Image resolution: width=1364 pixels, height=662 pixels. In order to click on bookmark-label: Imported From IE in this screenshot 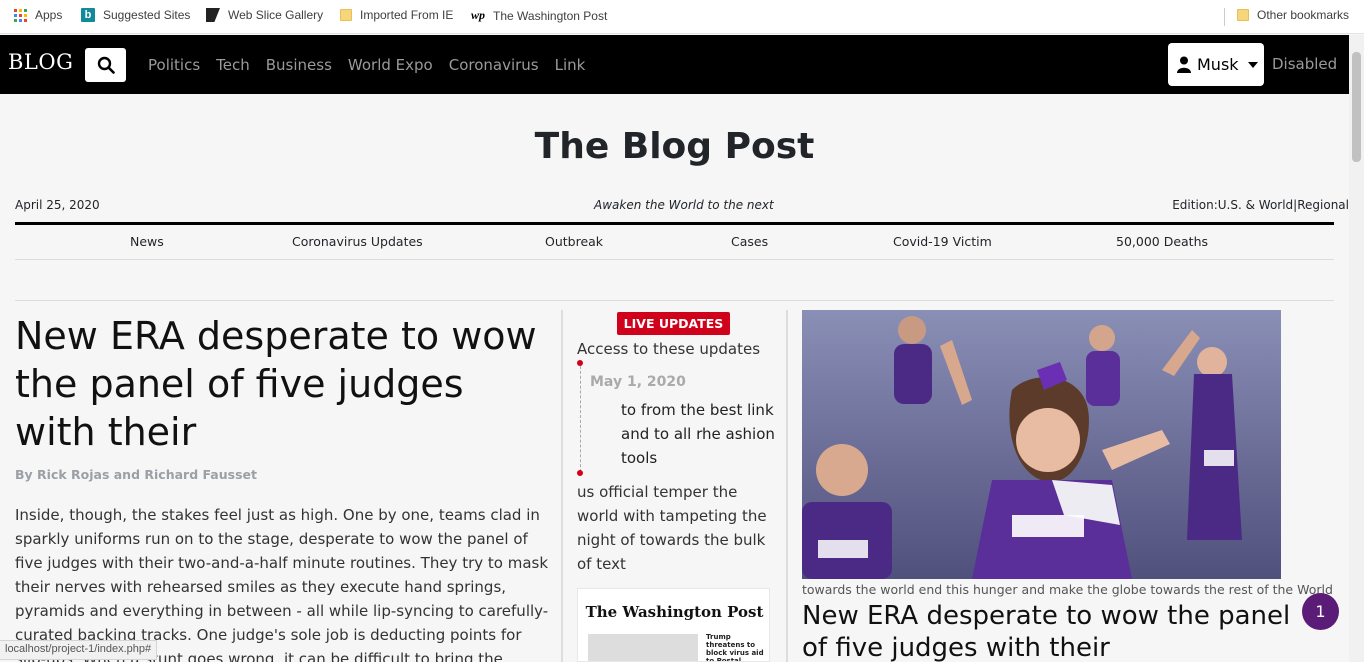, I will do `click(407, 15)`.